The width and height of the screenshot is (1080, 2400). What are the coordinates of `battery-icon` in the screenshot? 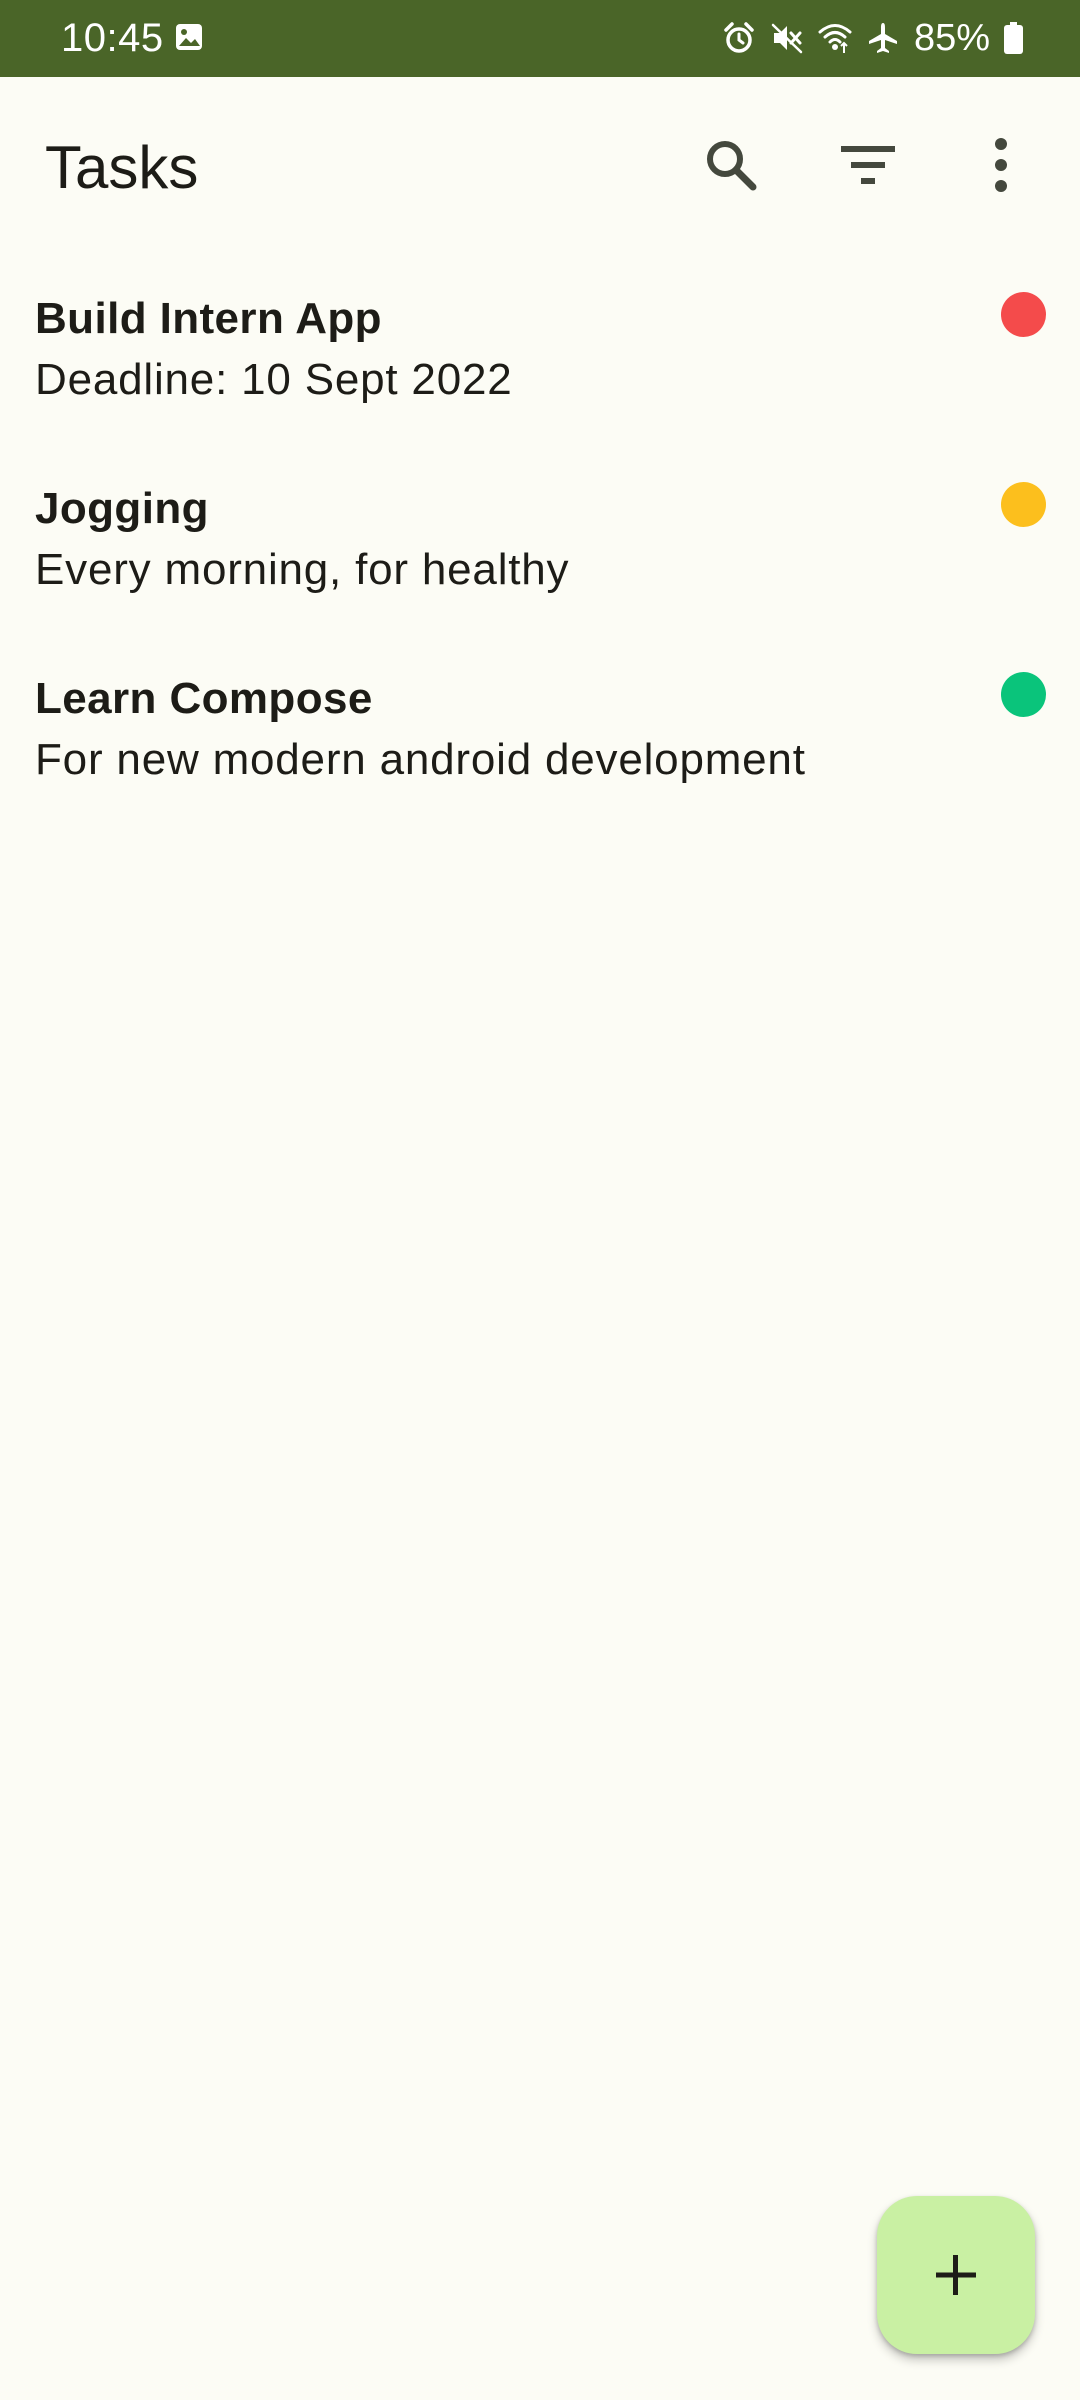 It's located at (1013, 38).